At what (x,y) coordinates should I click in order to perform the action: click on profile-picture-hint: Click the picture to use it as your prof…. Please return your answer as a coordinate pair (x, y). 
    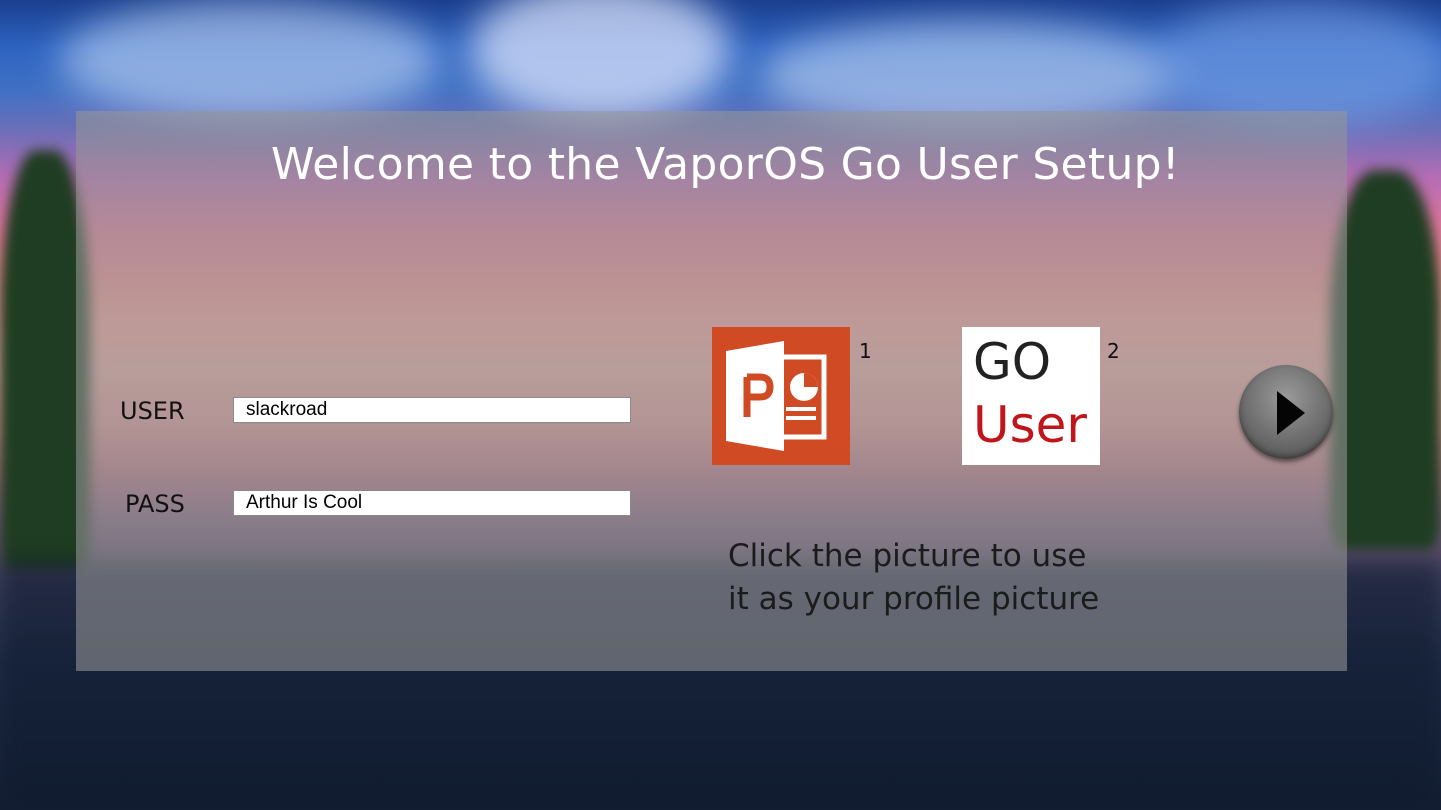
    Looking at the image, I should click on (913, 578).